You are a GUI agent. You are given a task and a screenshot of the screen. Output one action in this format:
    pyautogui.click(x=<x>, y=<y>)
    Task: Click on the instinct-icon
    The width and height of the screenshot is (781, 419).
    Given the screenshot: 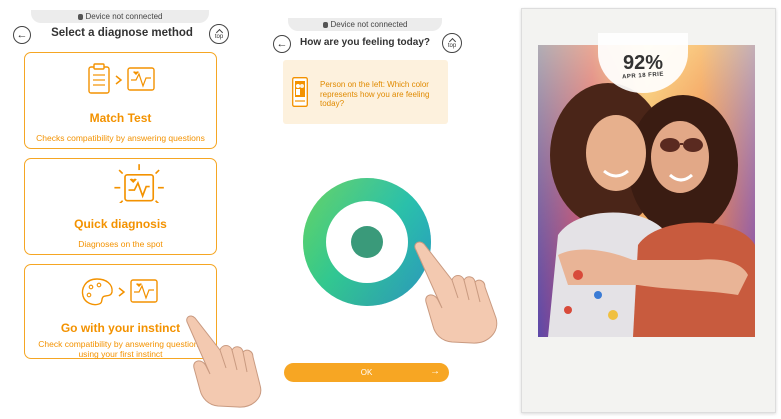 What is the action you would take?
    pyautogui.click(x=119, y=292)
    